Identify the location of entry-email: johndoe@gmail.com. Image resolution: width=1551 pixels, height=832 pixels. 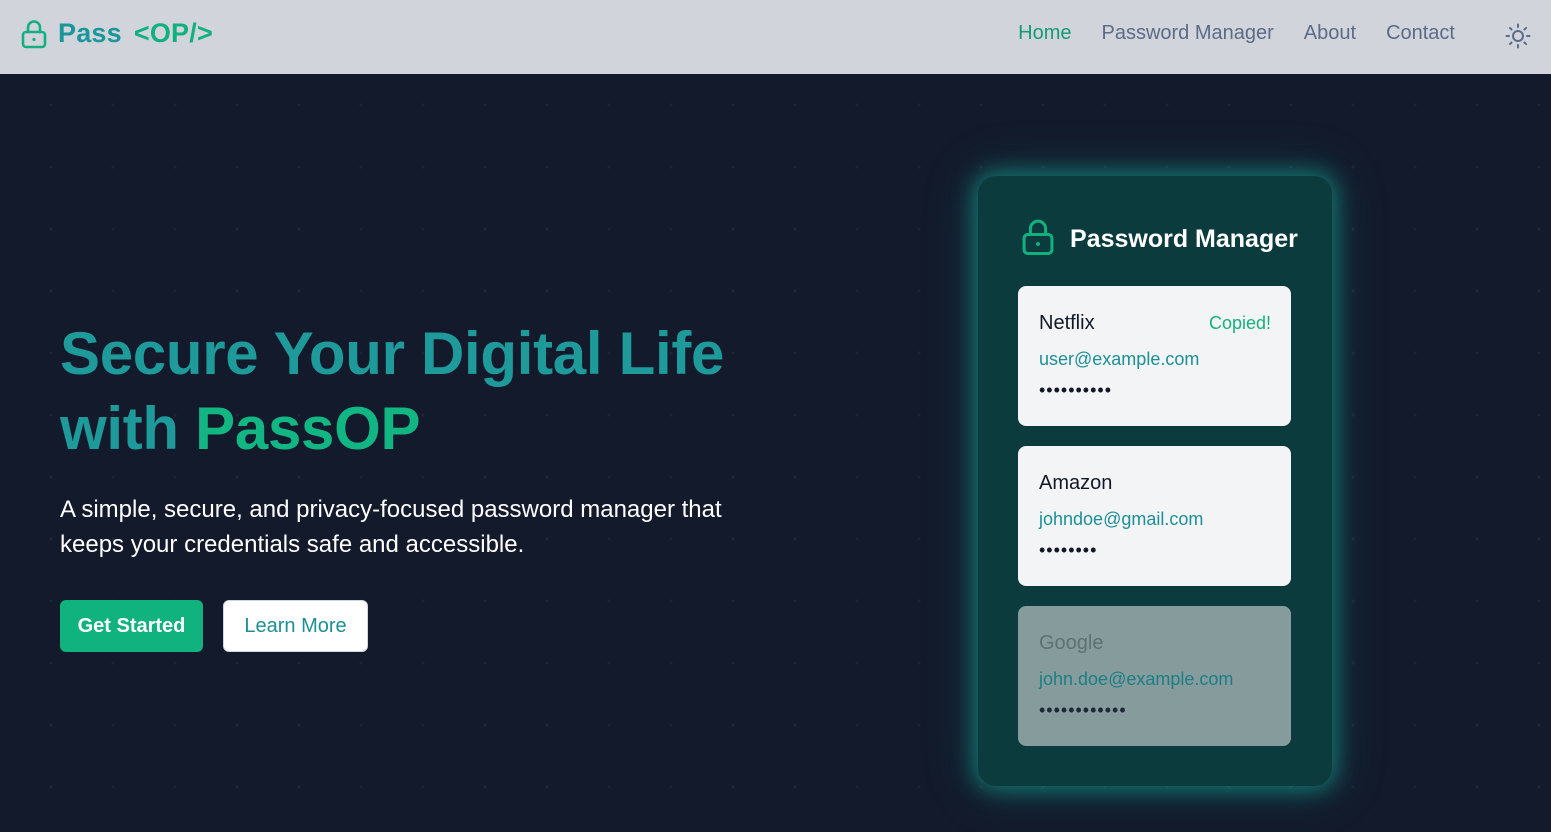
(1121, 519).